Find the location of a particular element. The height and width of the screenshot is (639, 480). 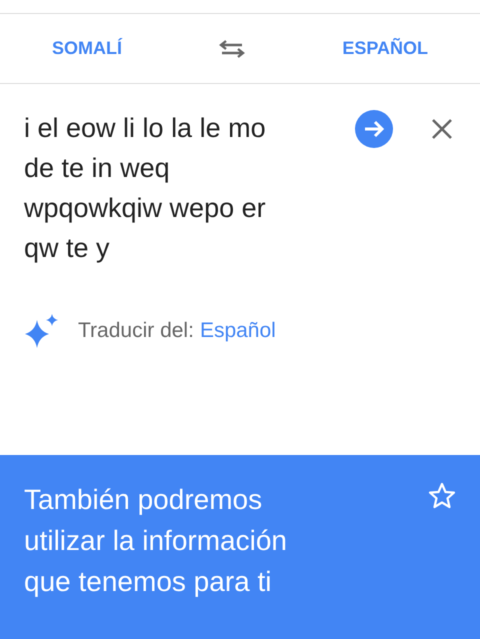

close-icon is located at coordinates (442, 129).